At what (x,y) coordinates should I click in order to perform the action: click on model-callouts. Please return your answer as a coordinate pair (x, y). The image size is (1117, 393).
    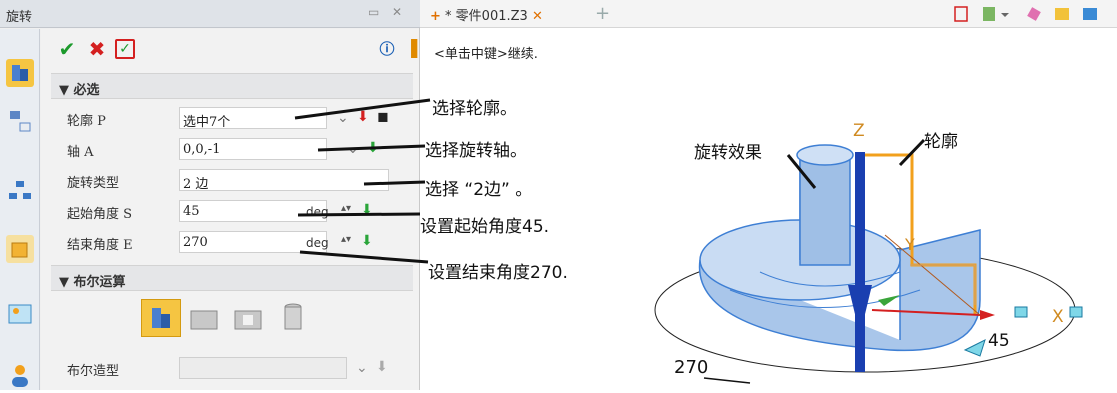
    Looking at the image, I should click on (856, 163).